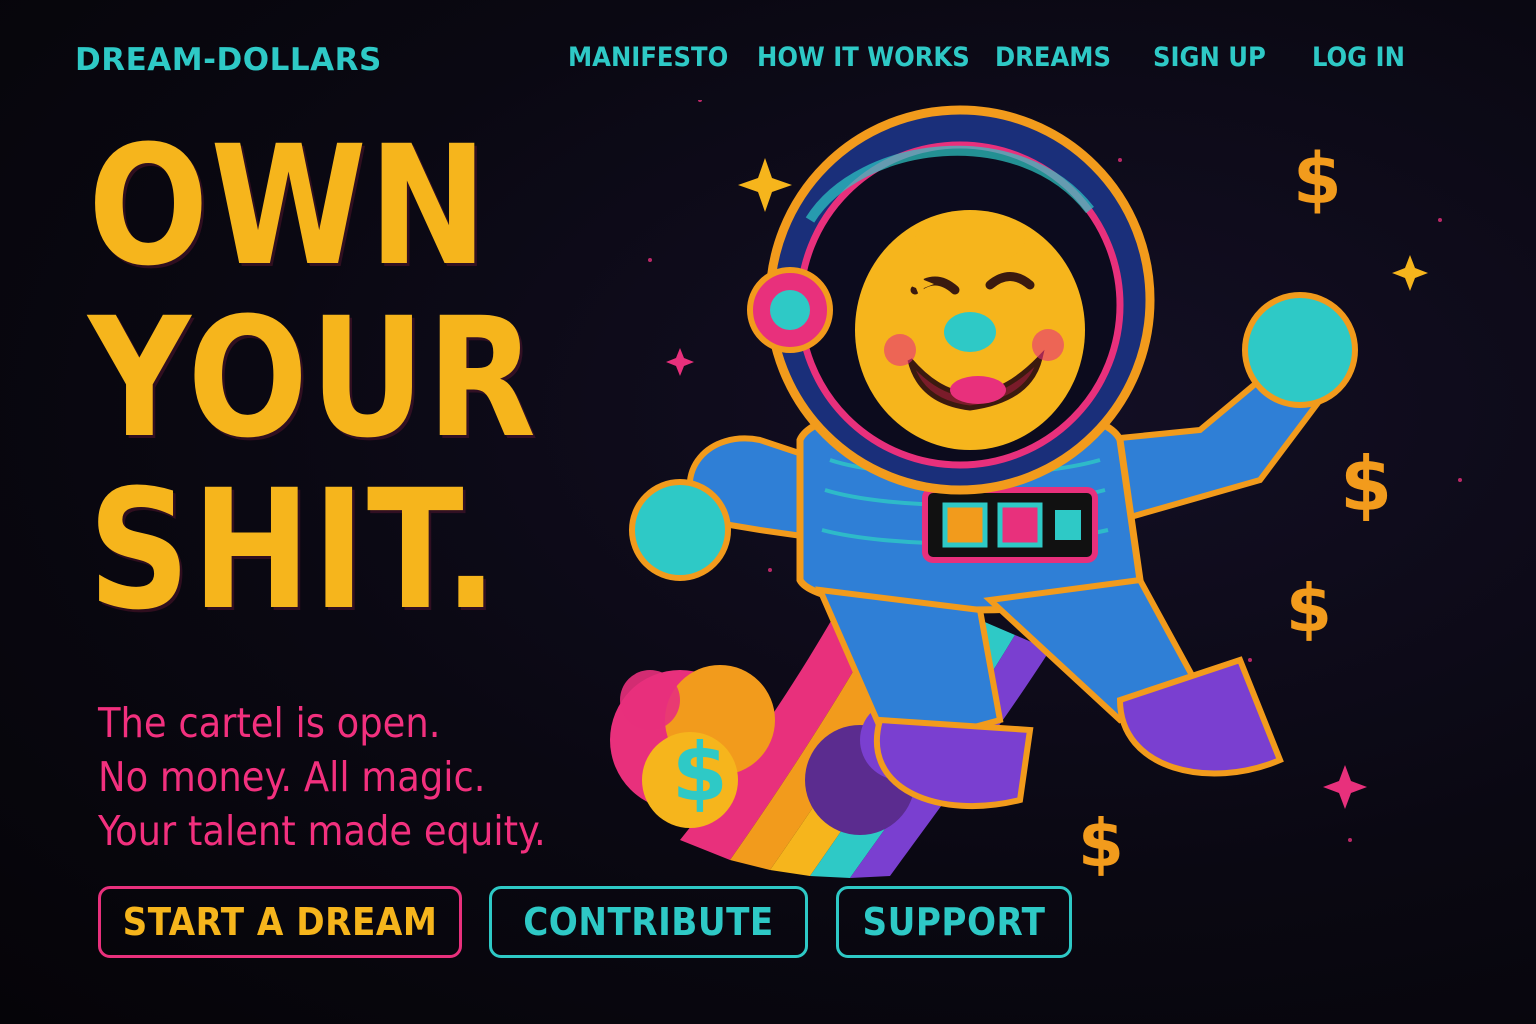 The image size is (1536, 1024). Describe the element at coordinates (294, 550) in the screenshot. I see `headline-line-3: SHIT.` at that location.